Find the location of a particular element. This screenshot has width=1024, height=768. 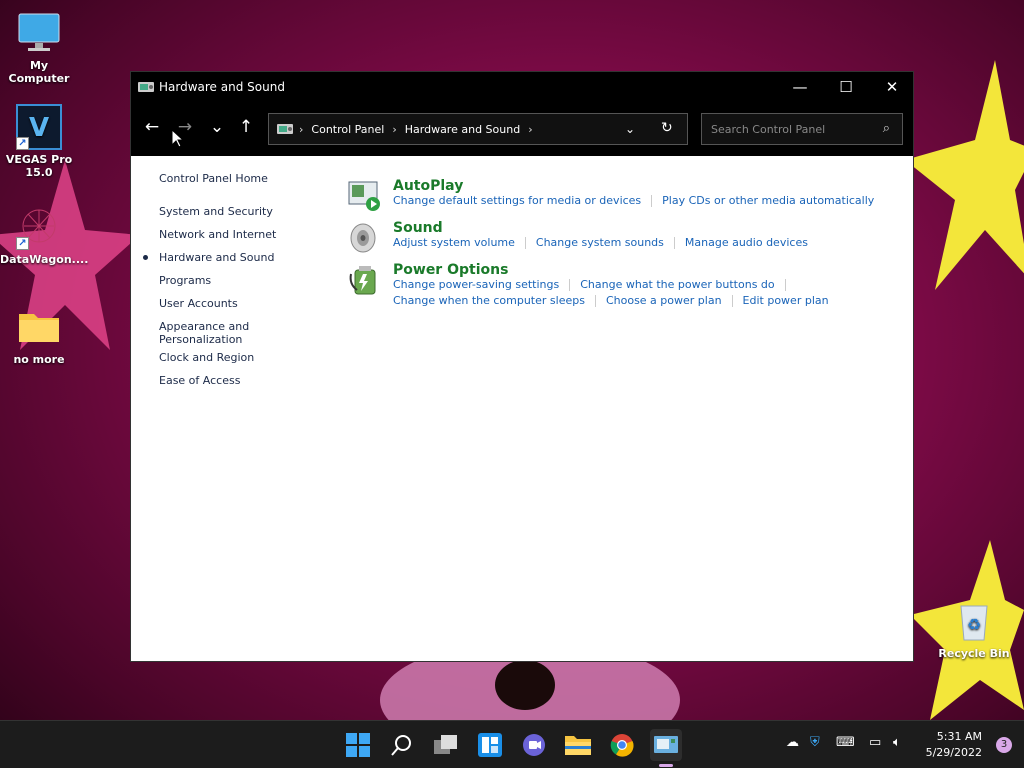

sidebar-item-control-panel-home: Control Panel Home is located at coordinates (239, 178).